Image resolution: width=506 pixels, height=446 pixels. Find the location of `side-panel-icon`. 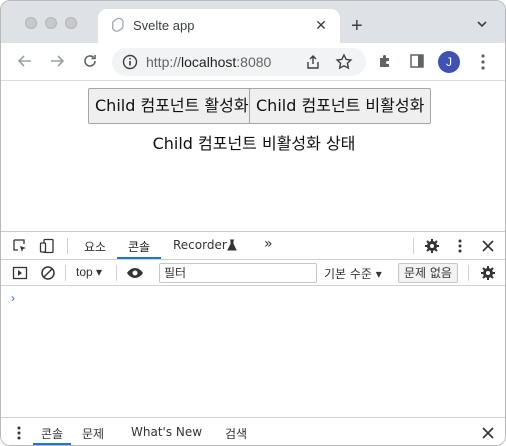

side-panel-icon is located at coordinates (417, 61).